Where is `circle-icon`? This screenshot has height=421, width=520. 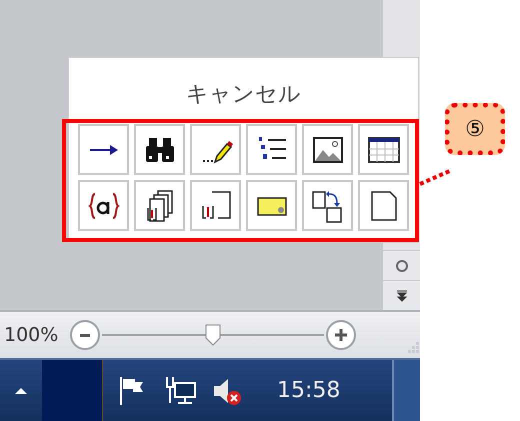 circle-icon is located at coordinates (401, 265).